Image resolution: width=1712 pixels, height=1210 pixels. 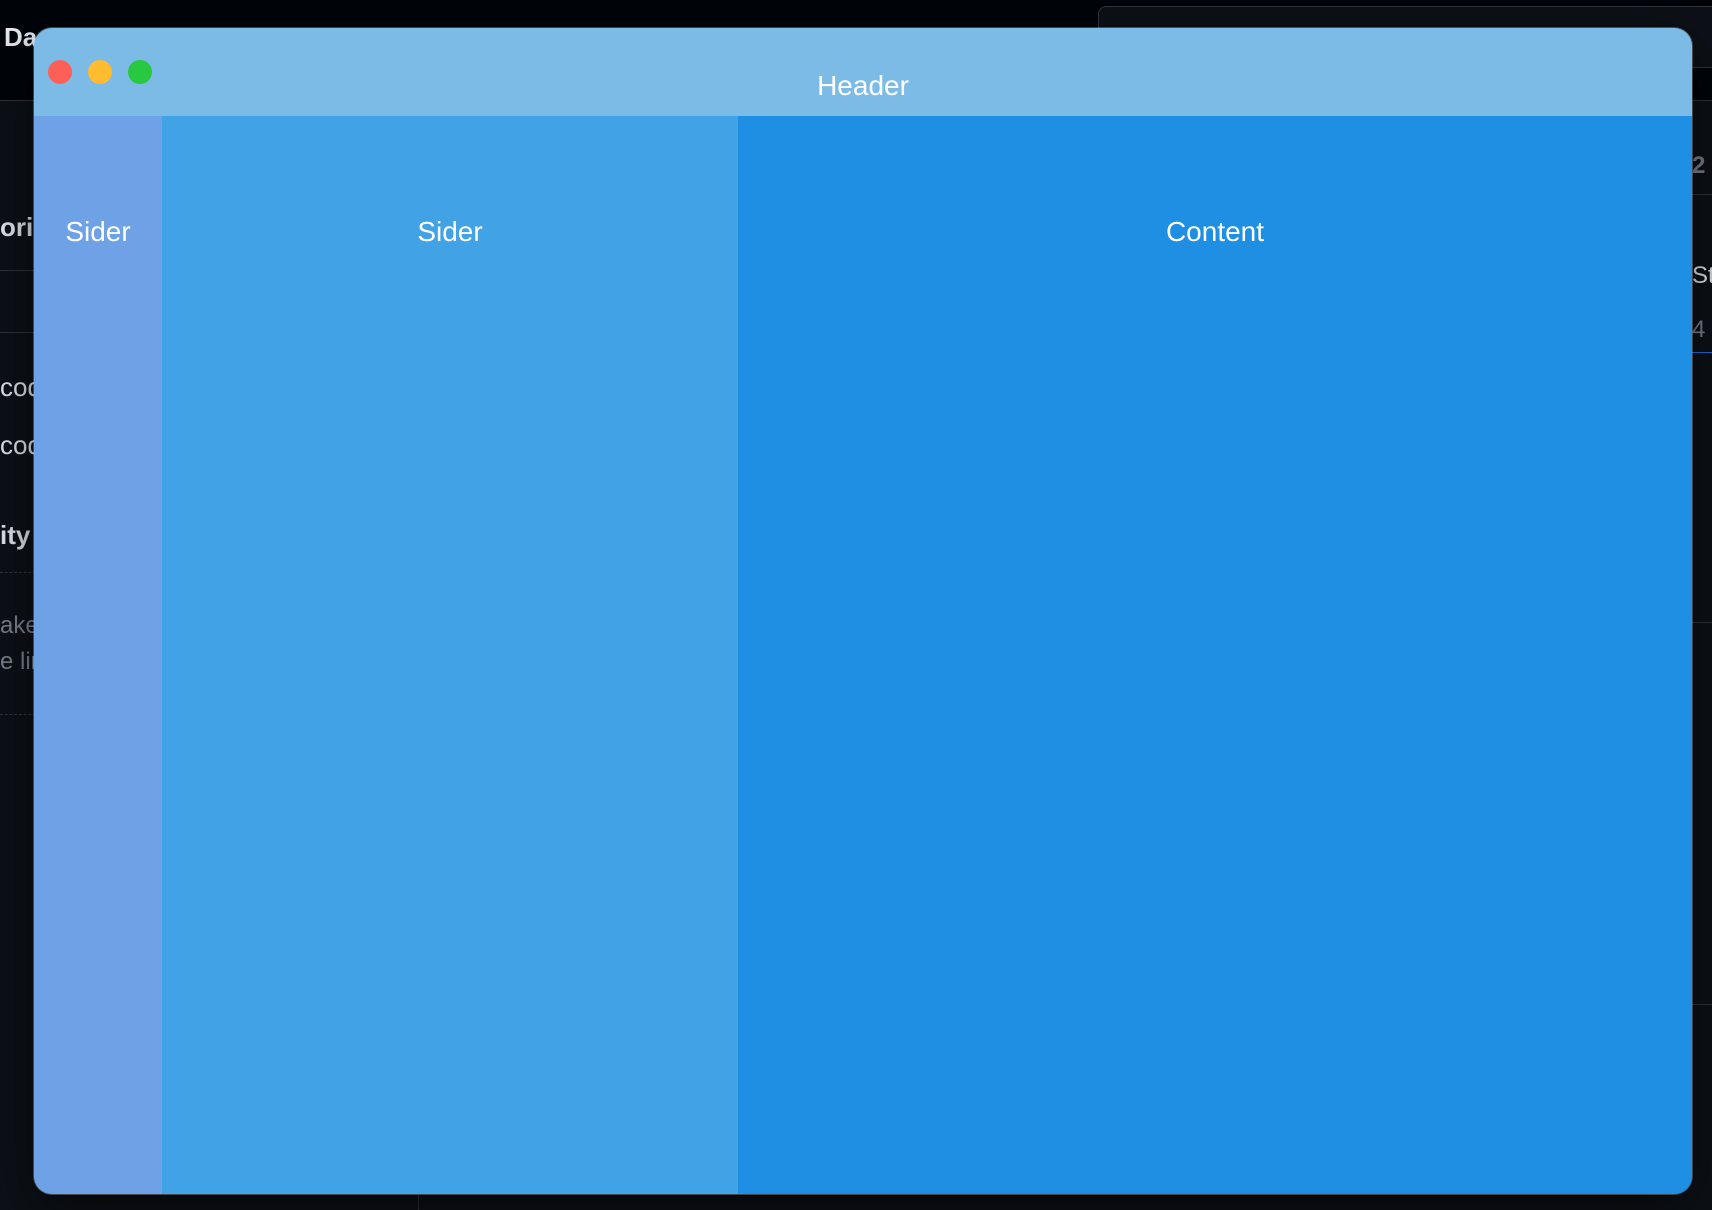 What do you see at coordinates (98, 655) in the screenshot?
I see `sider-narrow: Sider` at bounding box center [98, 655].